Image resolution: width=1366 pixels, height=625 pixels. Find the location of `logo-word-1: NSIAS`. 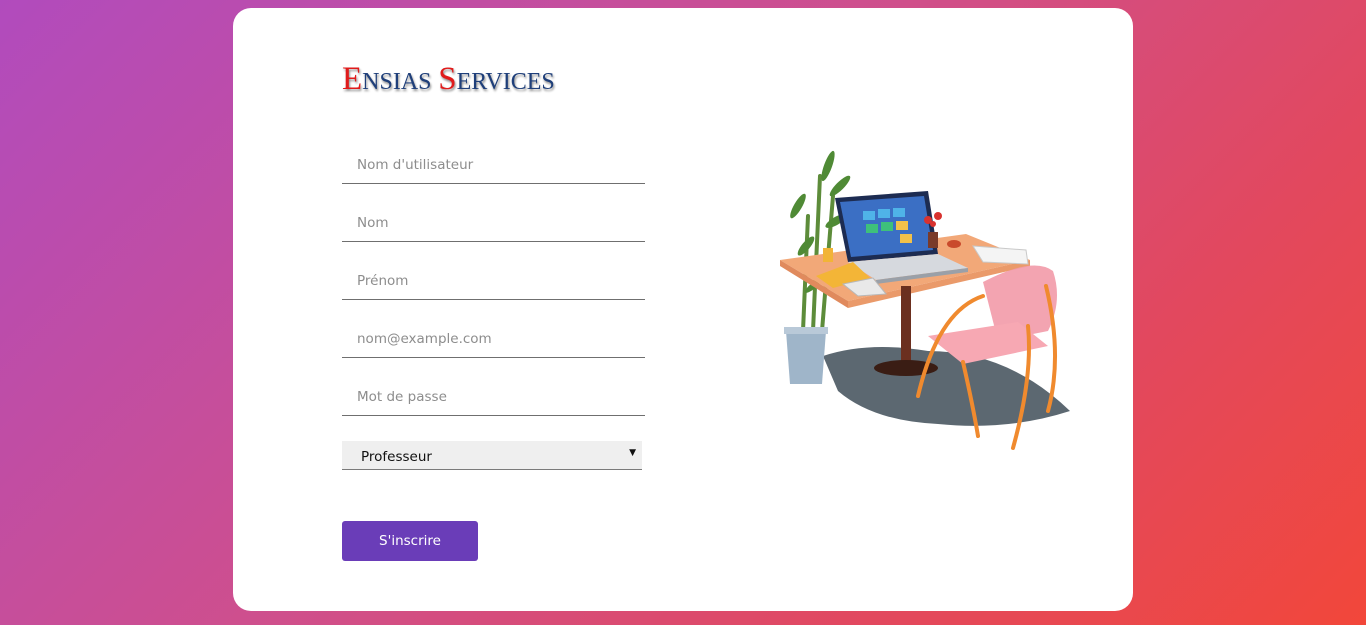

logo-word-1: NSIAS is located at coordinates (397, 82).